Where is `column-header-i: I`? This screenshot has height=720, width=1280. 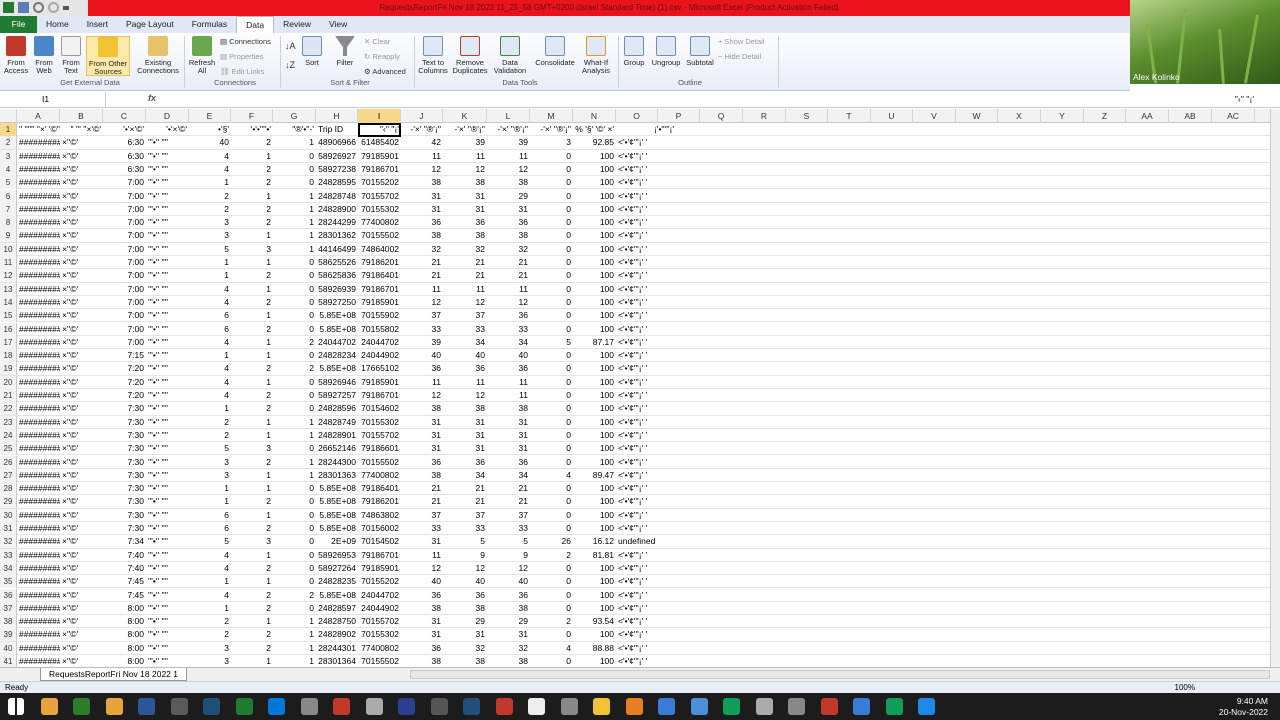
column-header-i: I is located at coordinates (379, 116).